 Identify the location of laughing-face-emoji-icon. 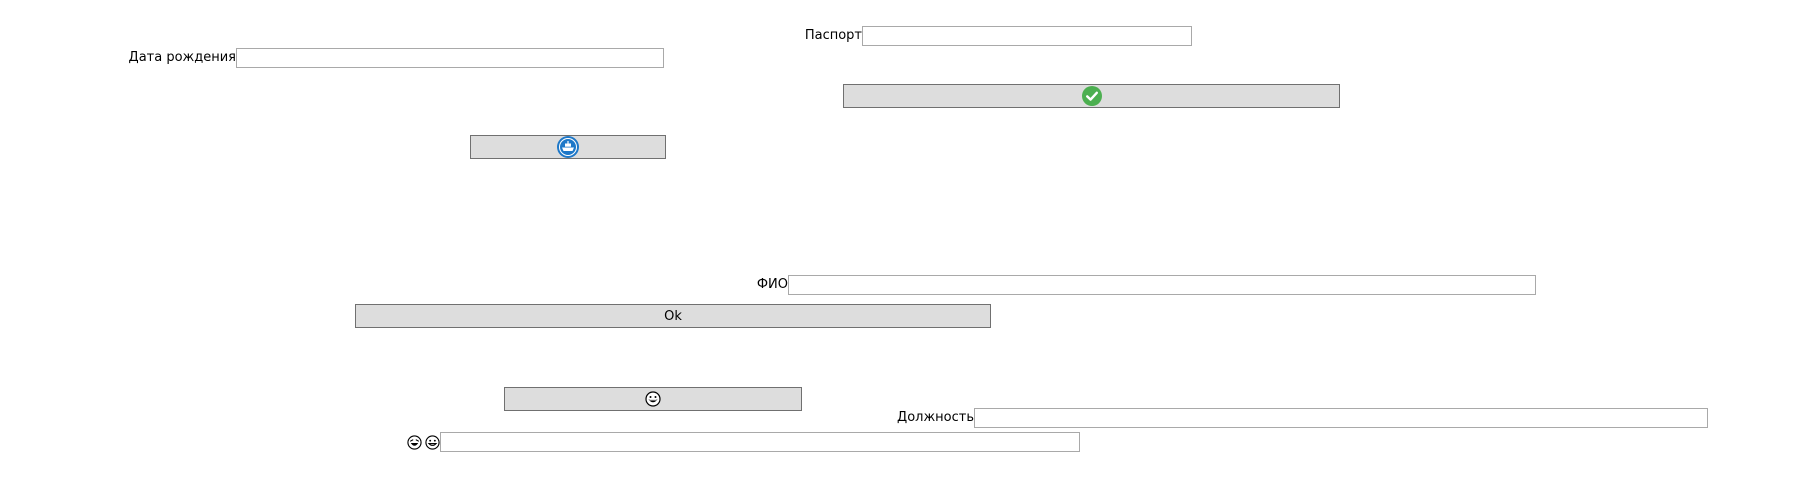
(414, 442).